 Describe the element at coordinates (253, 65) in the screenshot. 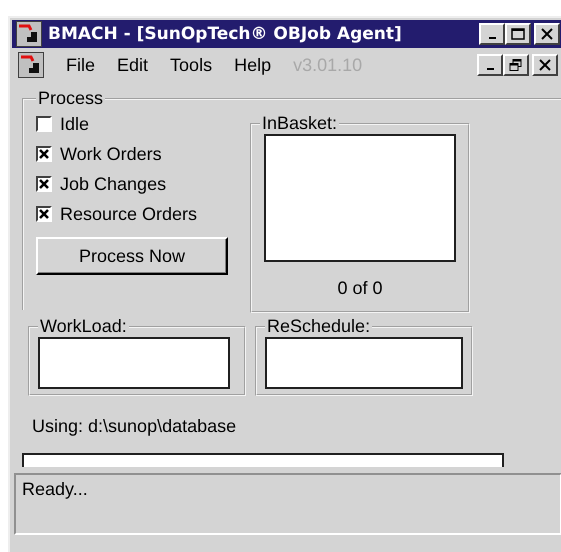

I see `menu-item: Help` at that location.